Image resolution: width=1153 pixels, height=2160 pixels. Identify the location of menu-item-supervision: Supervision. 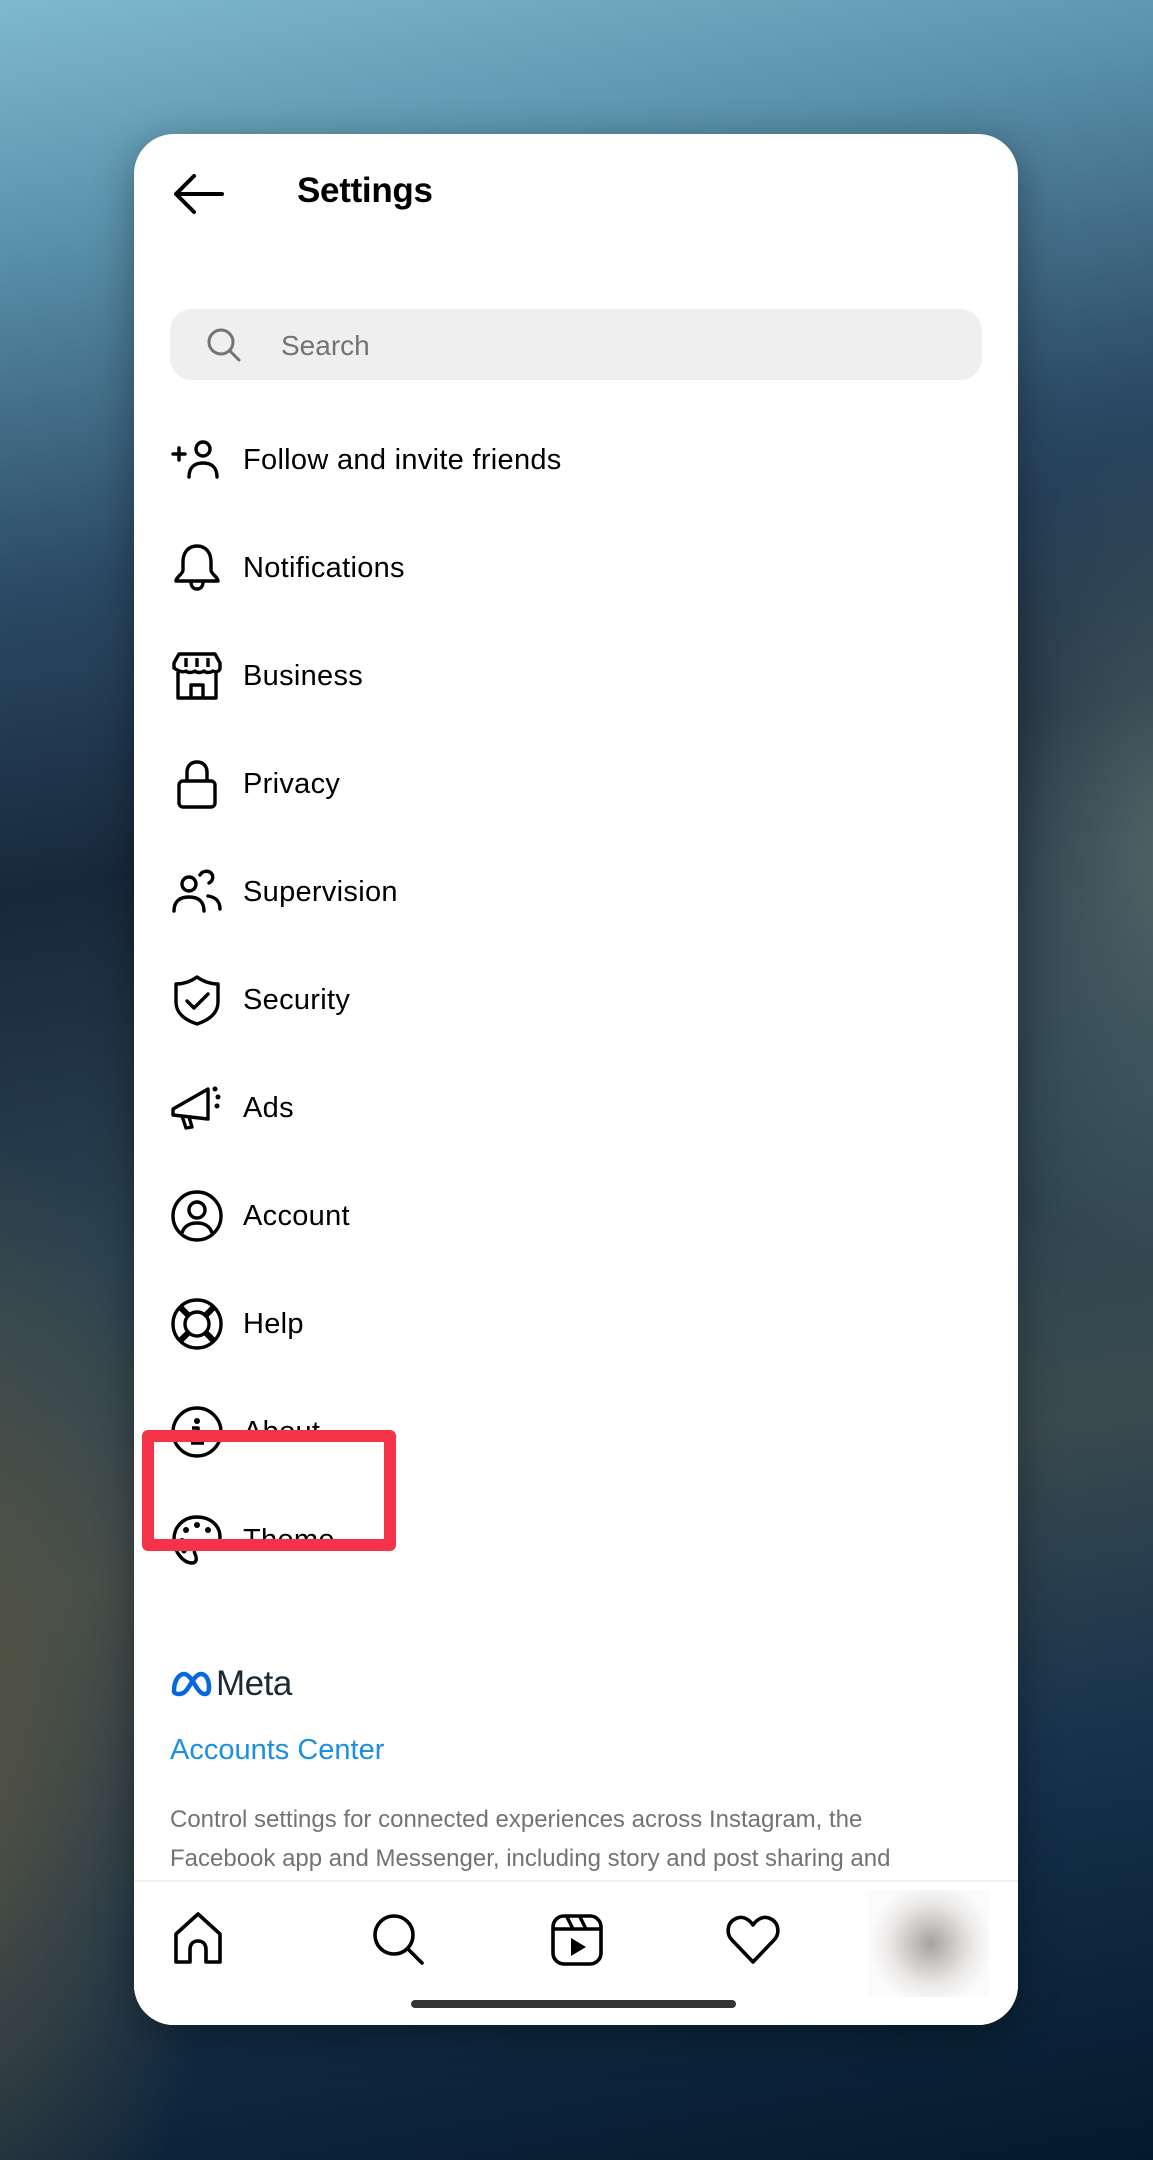
(576, 892).